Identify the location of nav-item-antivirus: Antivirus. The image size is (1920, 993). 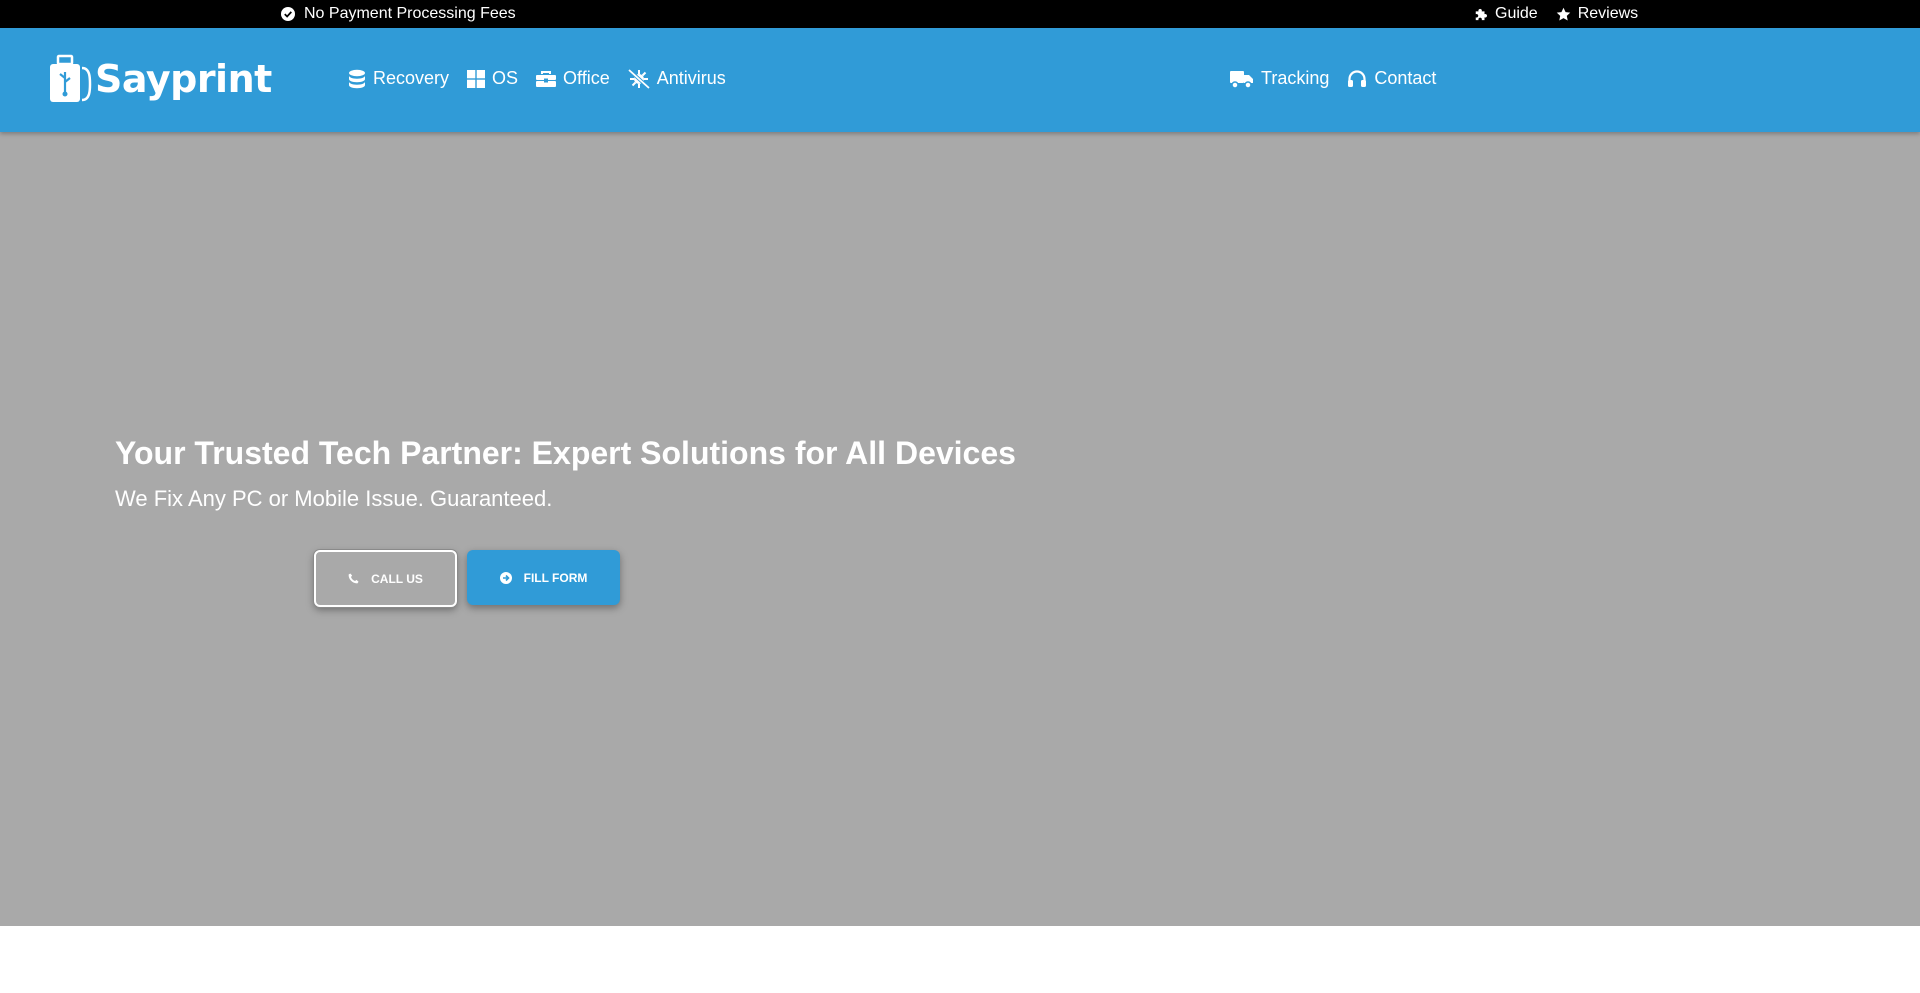
(676, 78).